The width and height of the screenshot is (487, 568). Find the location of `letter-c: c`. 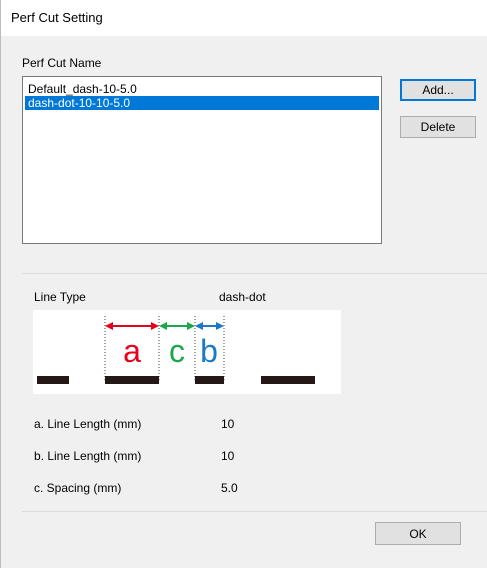

letter-c: c is located at coordinates (177, 351).